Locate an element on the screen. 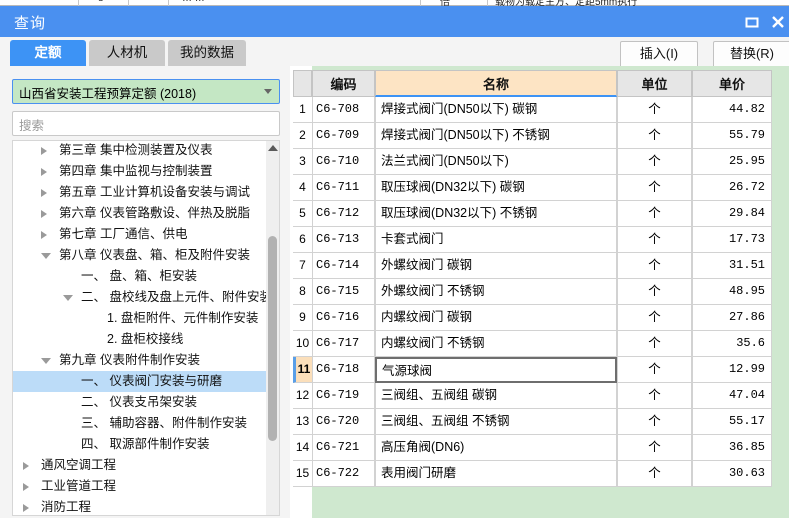 The height and width of the screenshot is (518, 789). cell-name: 取压球阀(DN32以下) 不锈钢 is located at coordinates (496, 214).